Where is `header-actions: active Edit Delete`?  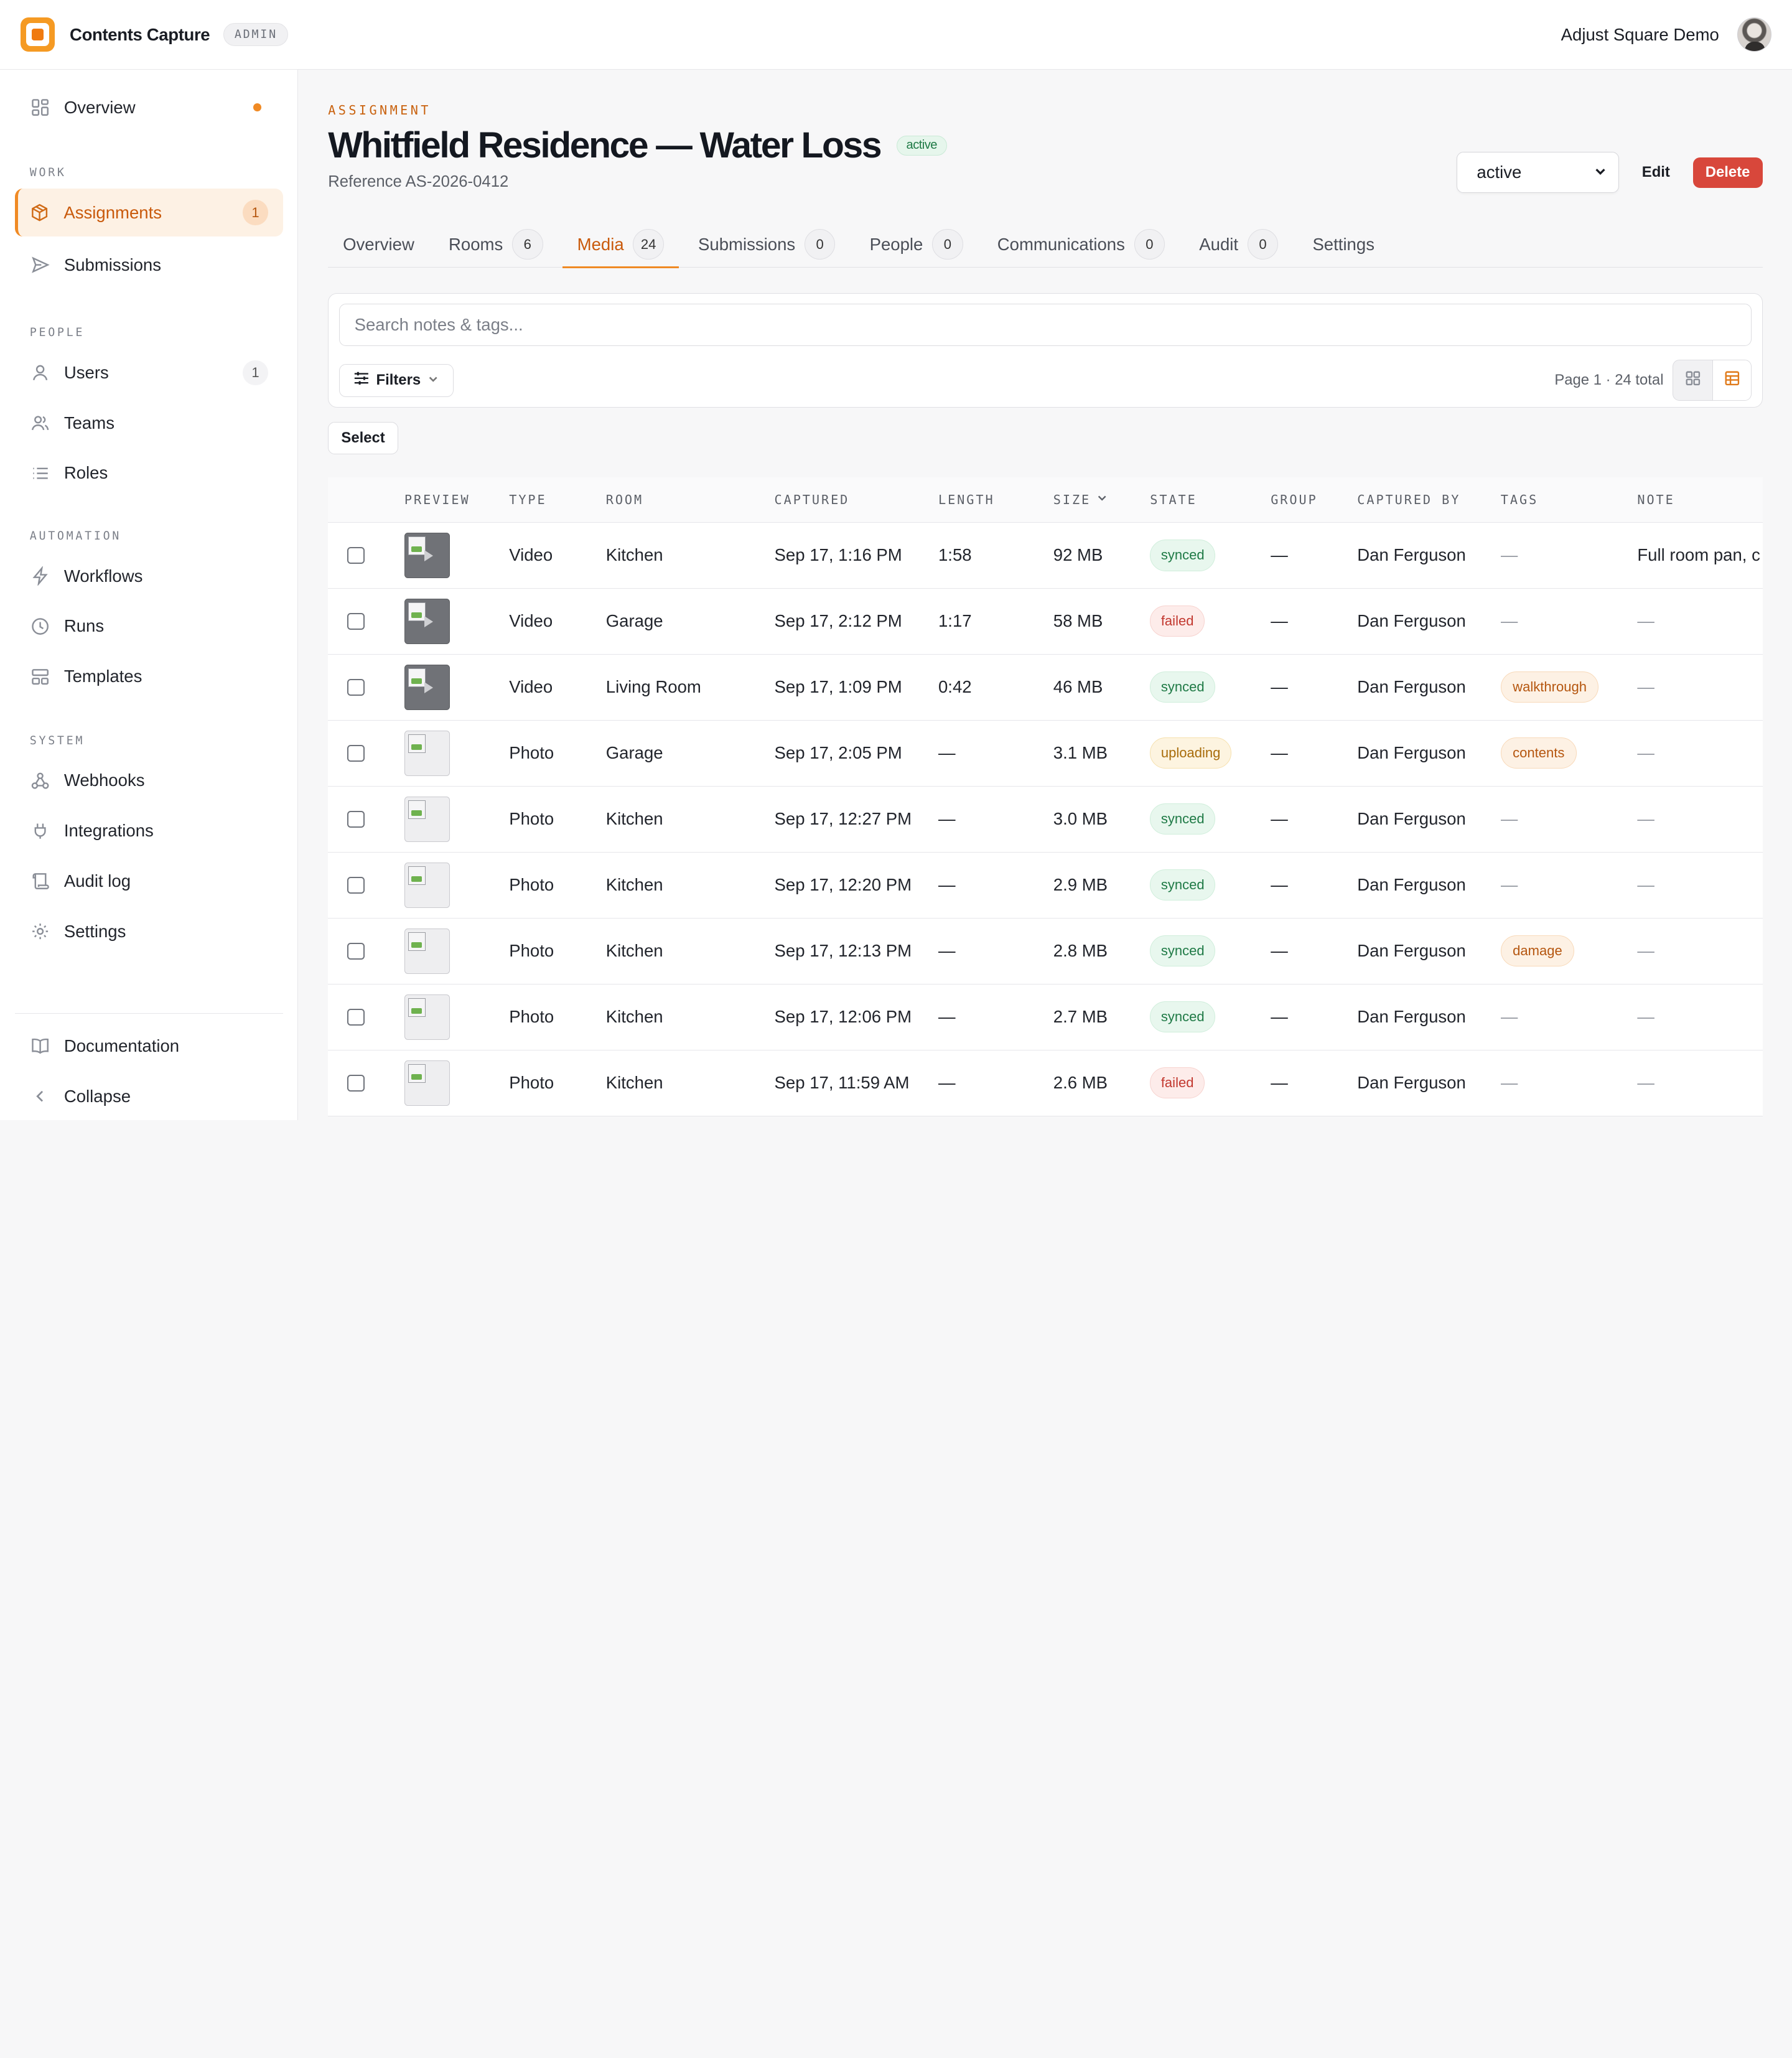
header-actions: active Edit Delete is located at coordinates (1610, 173).